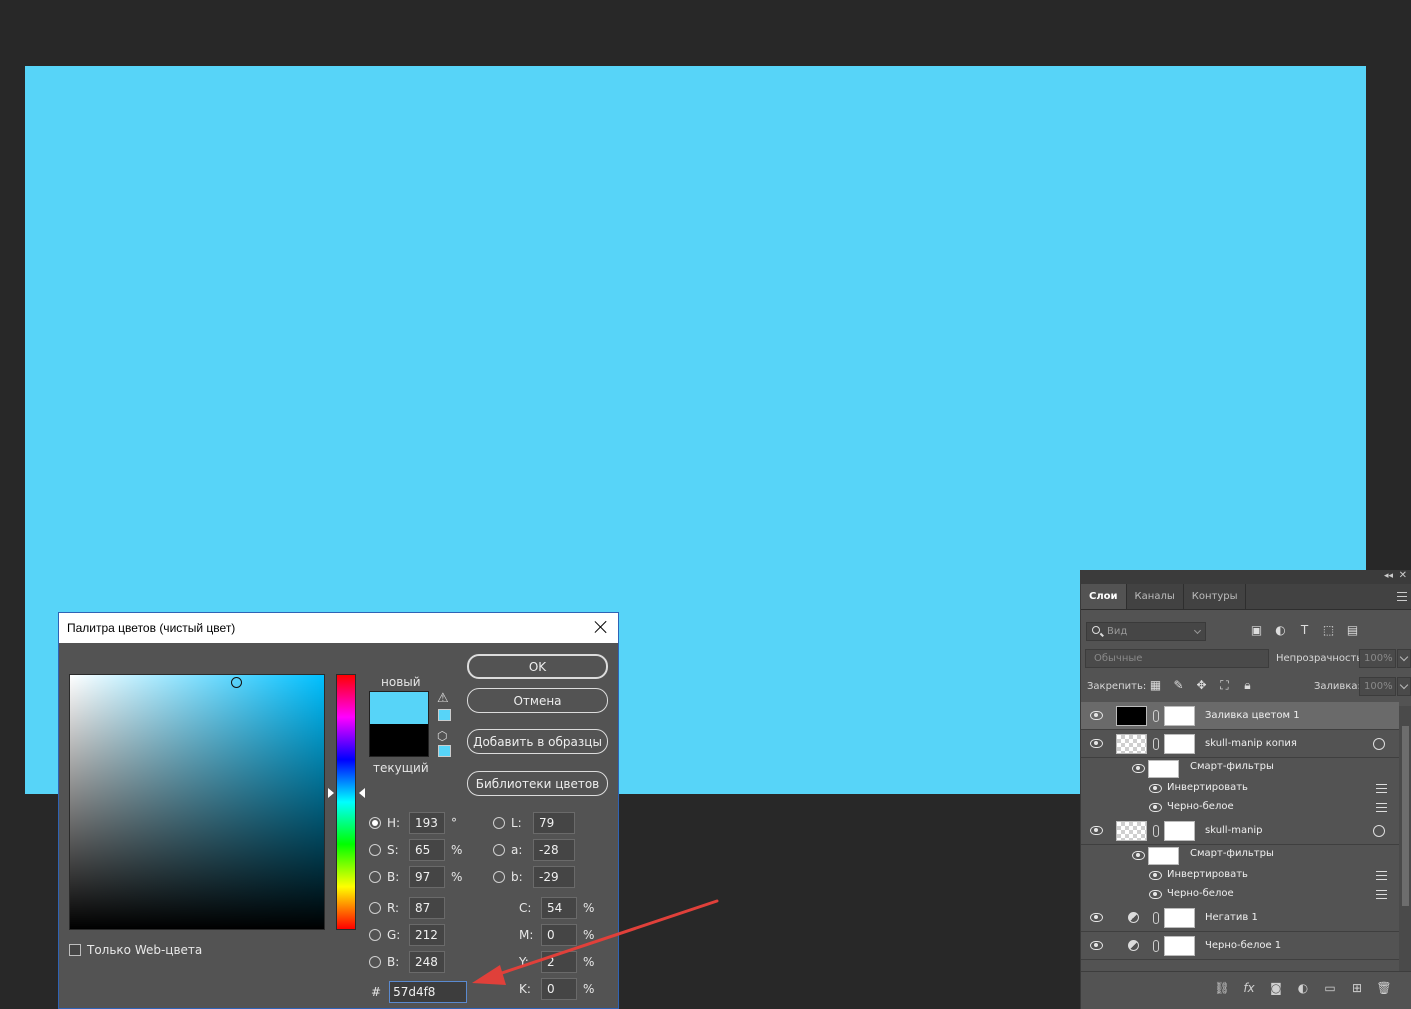 The width and height of the screenshot is (1411, 1009). What do you see at coordinates (1384, 988) in the screenshot?
I see `trash-icon: 🗑︎` at bounding box center [1384, 988].